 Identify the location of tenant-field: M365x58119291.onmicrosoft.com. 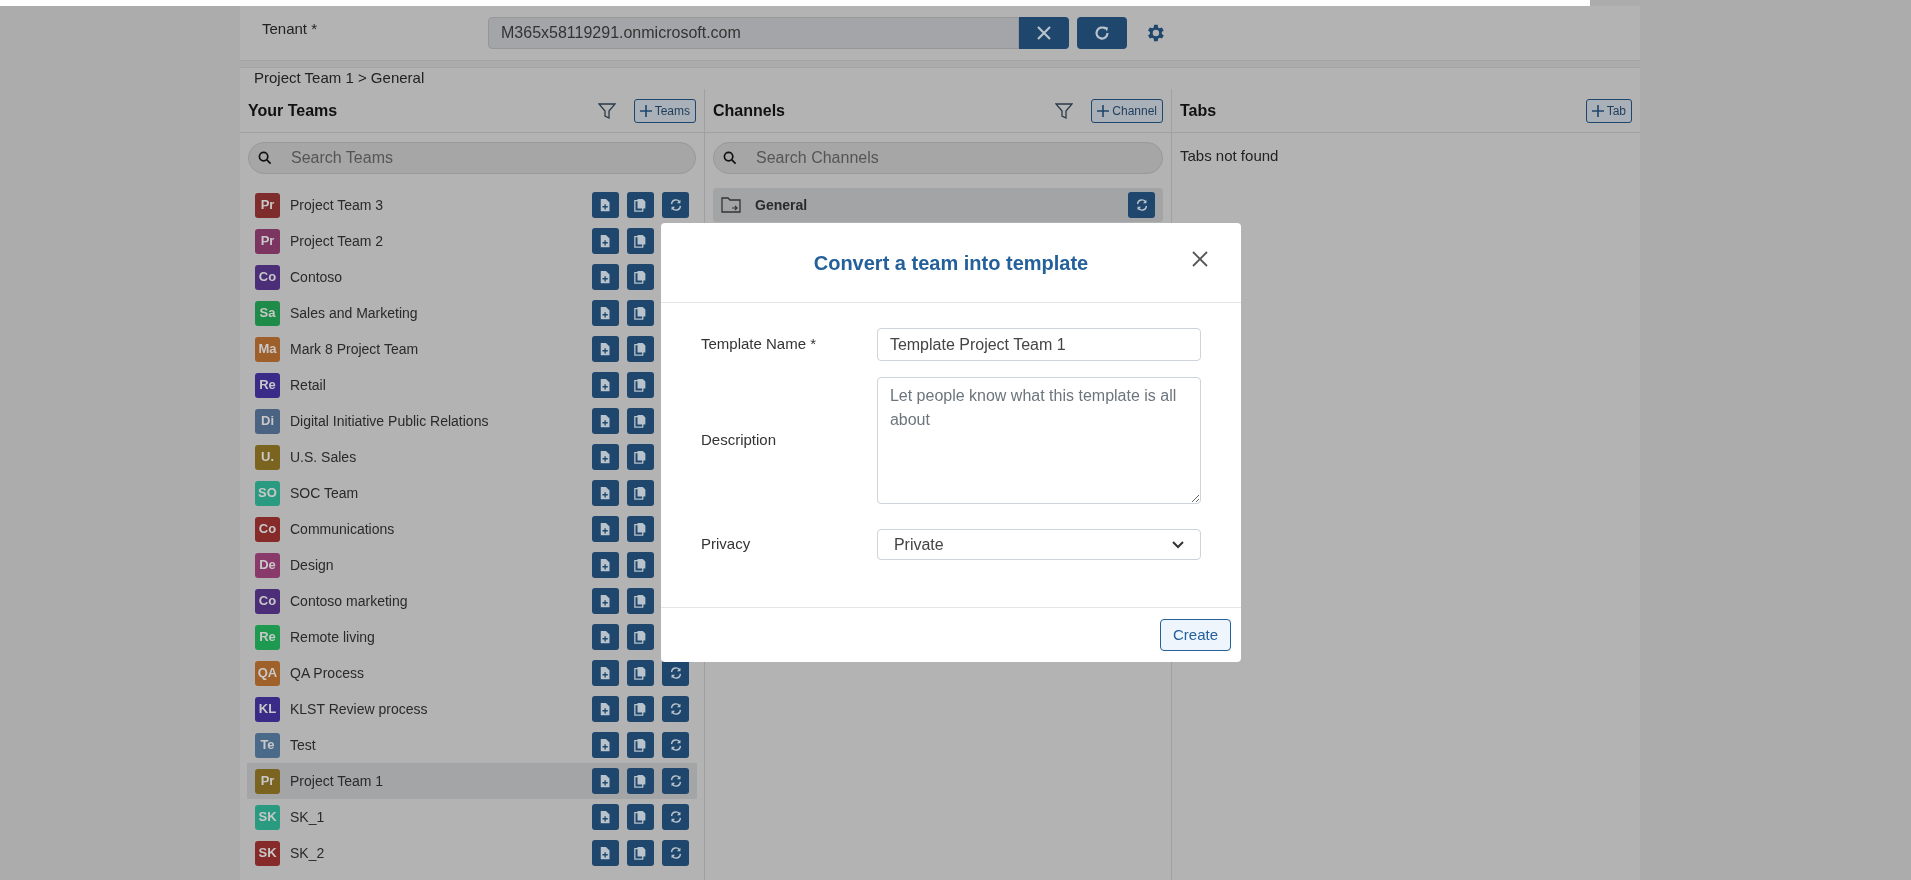
(753, 33).